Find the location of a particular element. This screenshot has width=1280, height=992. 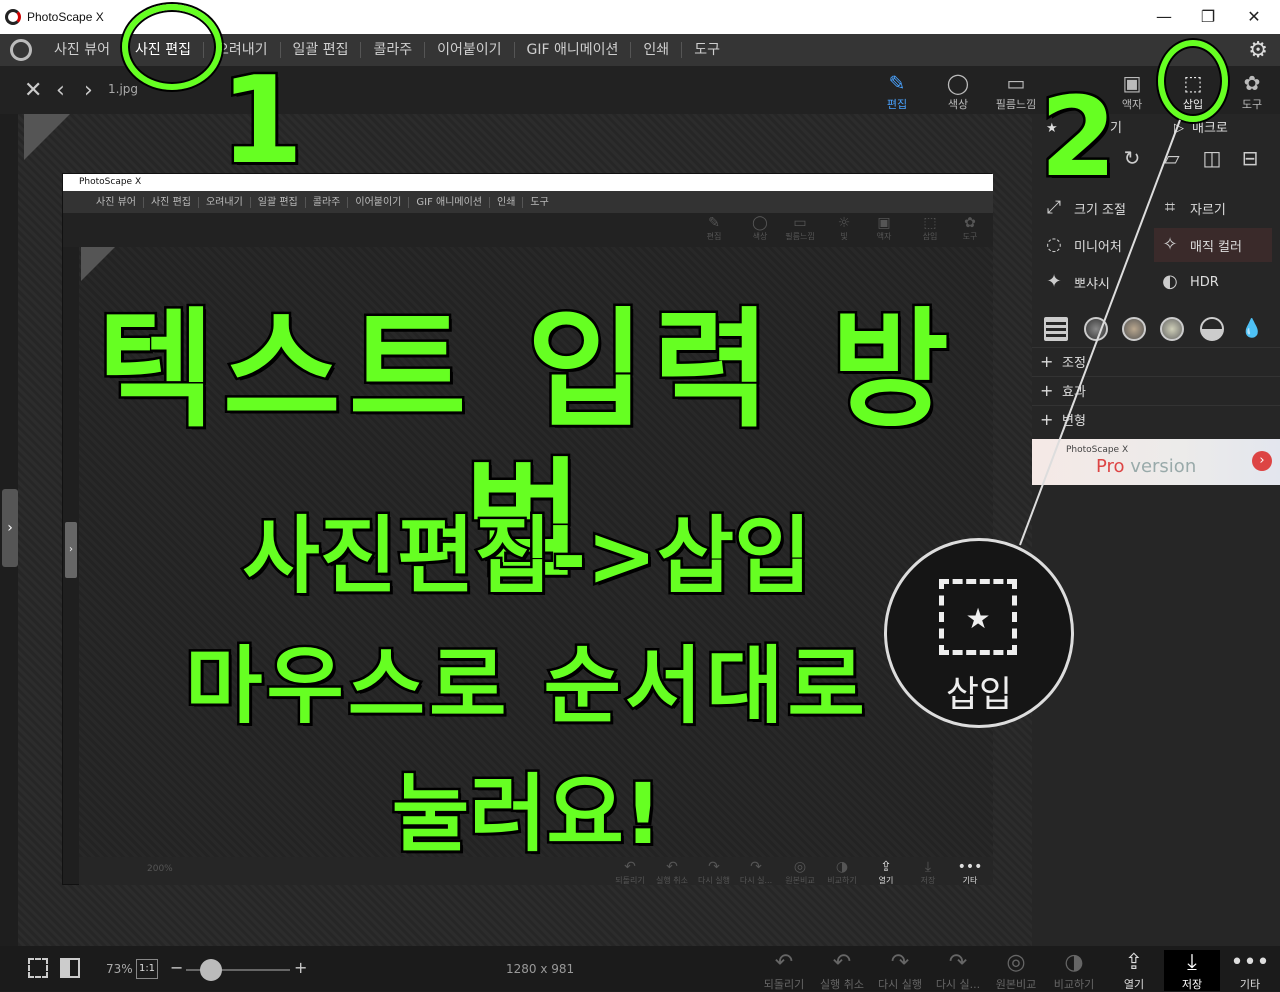

inner-toolbar: ✎ 편집 ◯ 색상 ▭ 필름느낌 ☼ 빛 ▣ 액자 ⬚ 삽입 ✿ 도구 is located at coordinates (528, 230).